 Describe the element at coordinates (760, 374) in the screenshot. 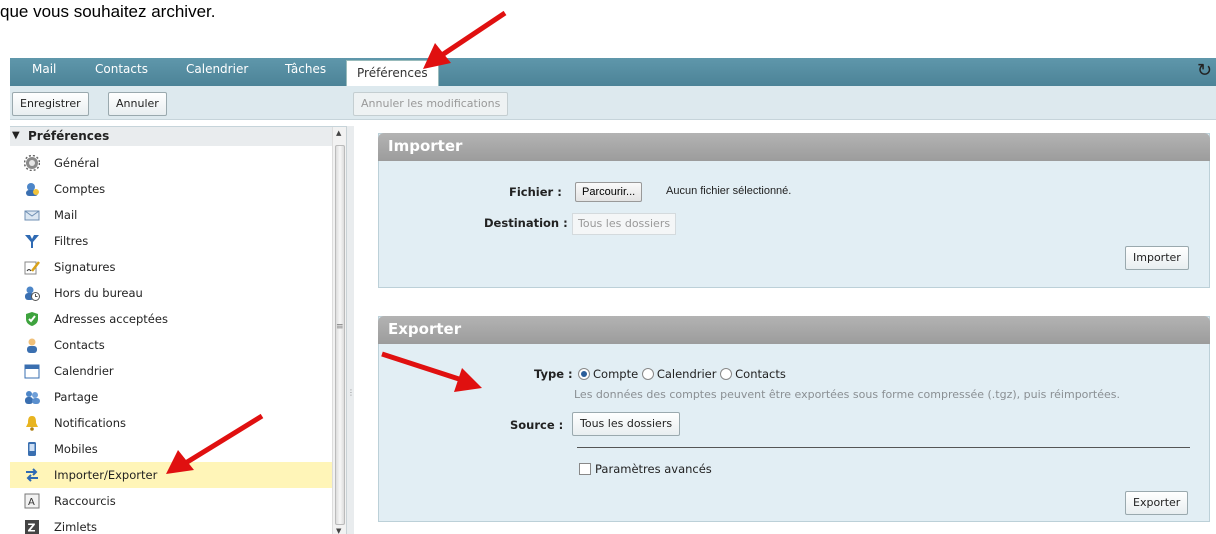

I see `type-option-label: Contacts` at that location.